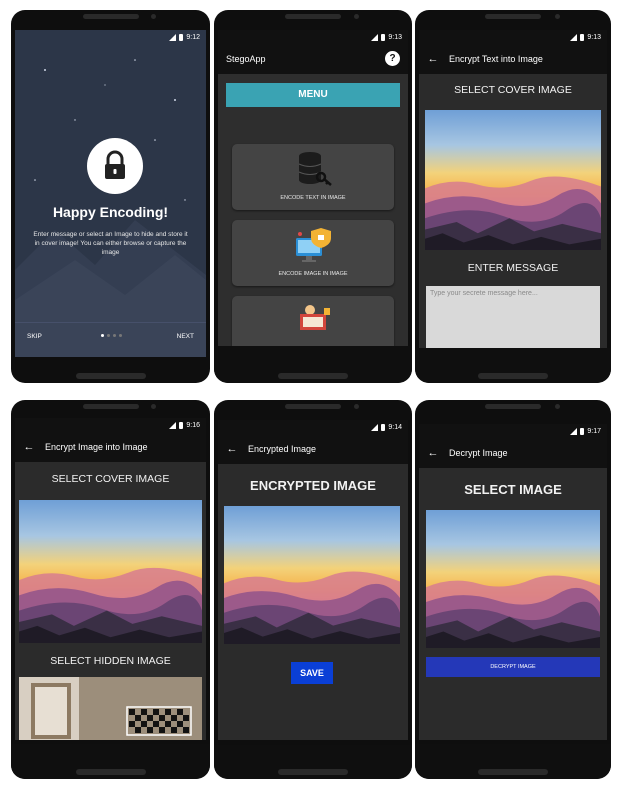 The width and height of the screenshot is (620, 791). I want to click on encode-text-label: ENCODE TEXT IN IMAGE, so click(313, 198).